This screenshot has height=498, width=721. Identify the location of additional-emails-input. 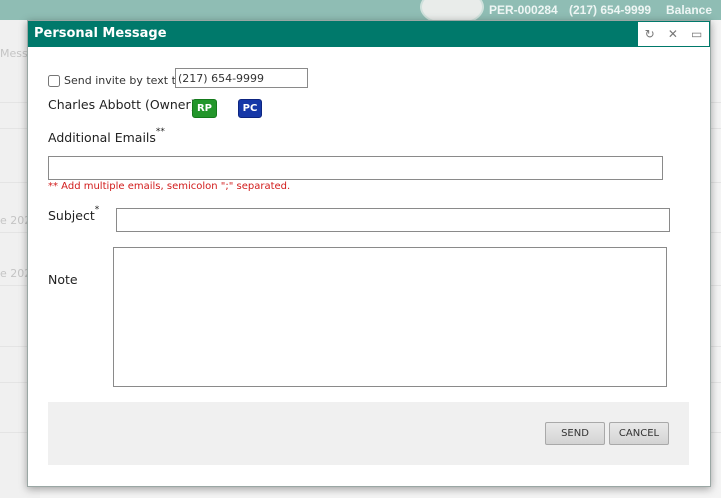
(355, 168).